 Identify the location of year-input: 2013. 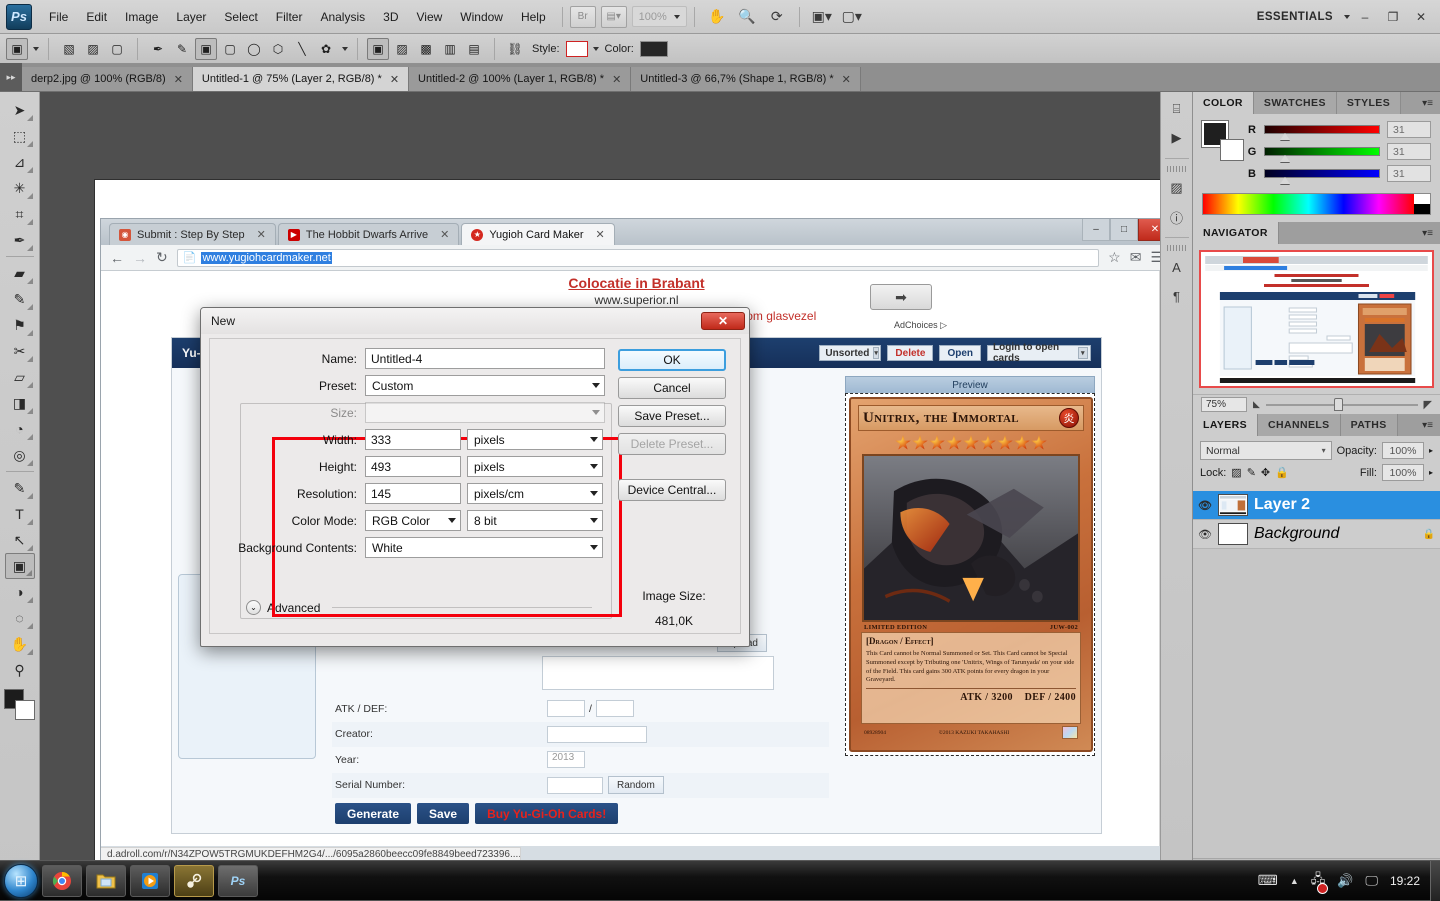
(566, 760).